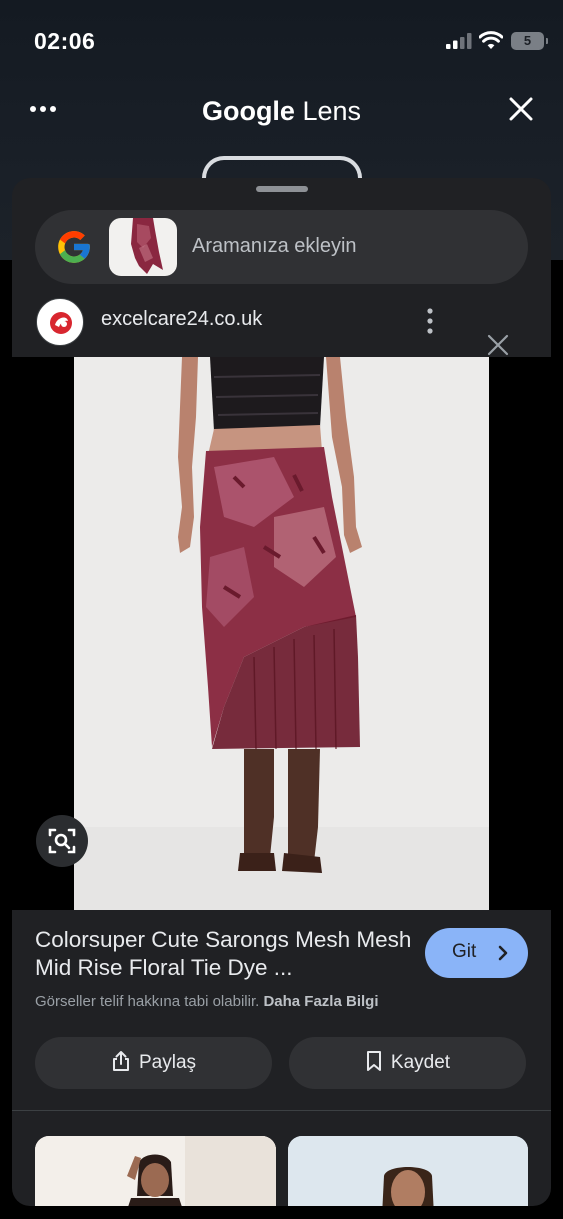  Describe the element at coordinates (65, 41) in the screenshot. I see `status-time: 02:06` at that location.